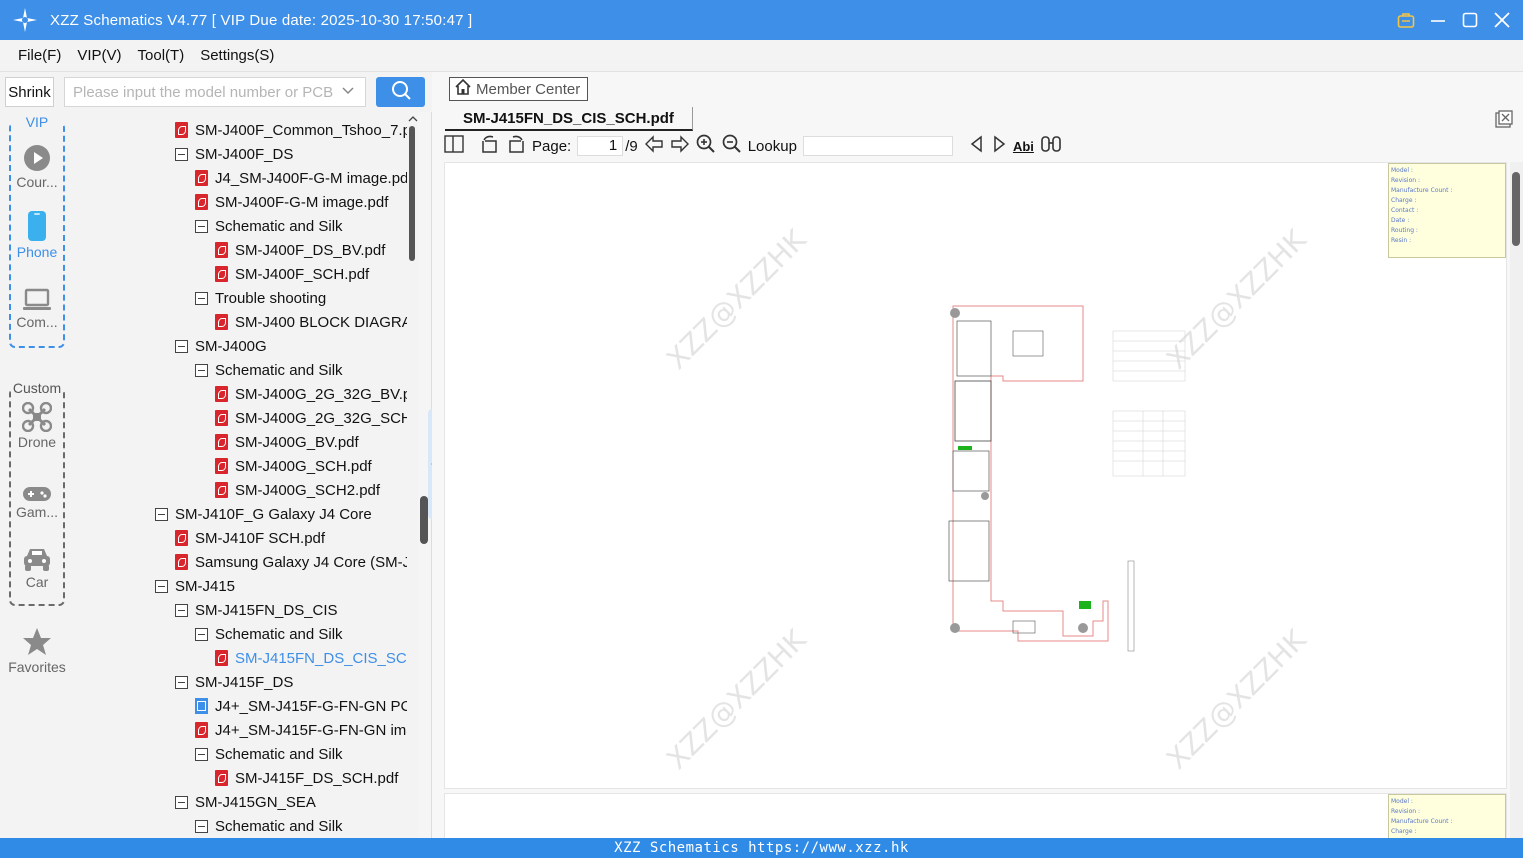  Describe the element at coordinates (37, 565) in the screenshot. I see `nav-car: Car` at that location.